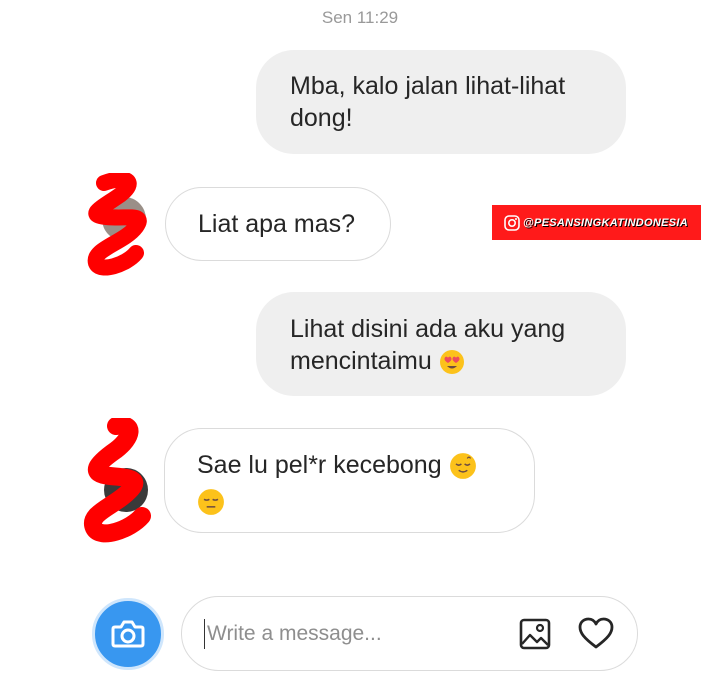  What do you see at coordinates (361, 361) in the screenshot?
I see `message-text-line: mencintaimu` at bounding box center [361, 361].